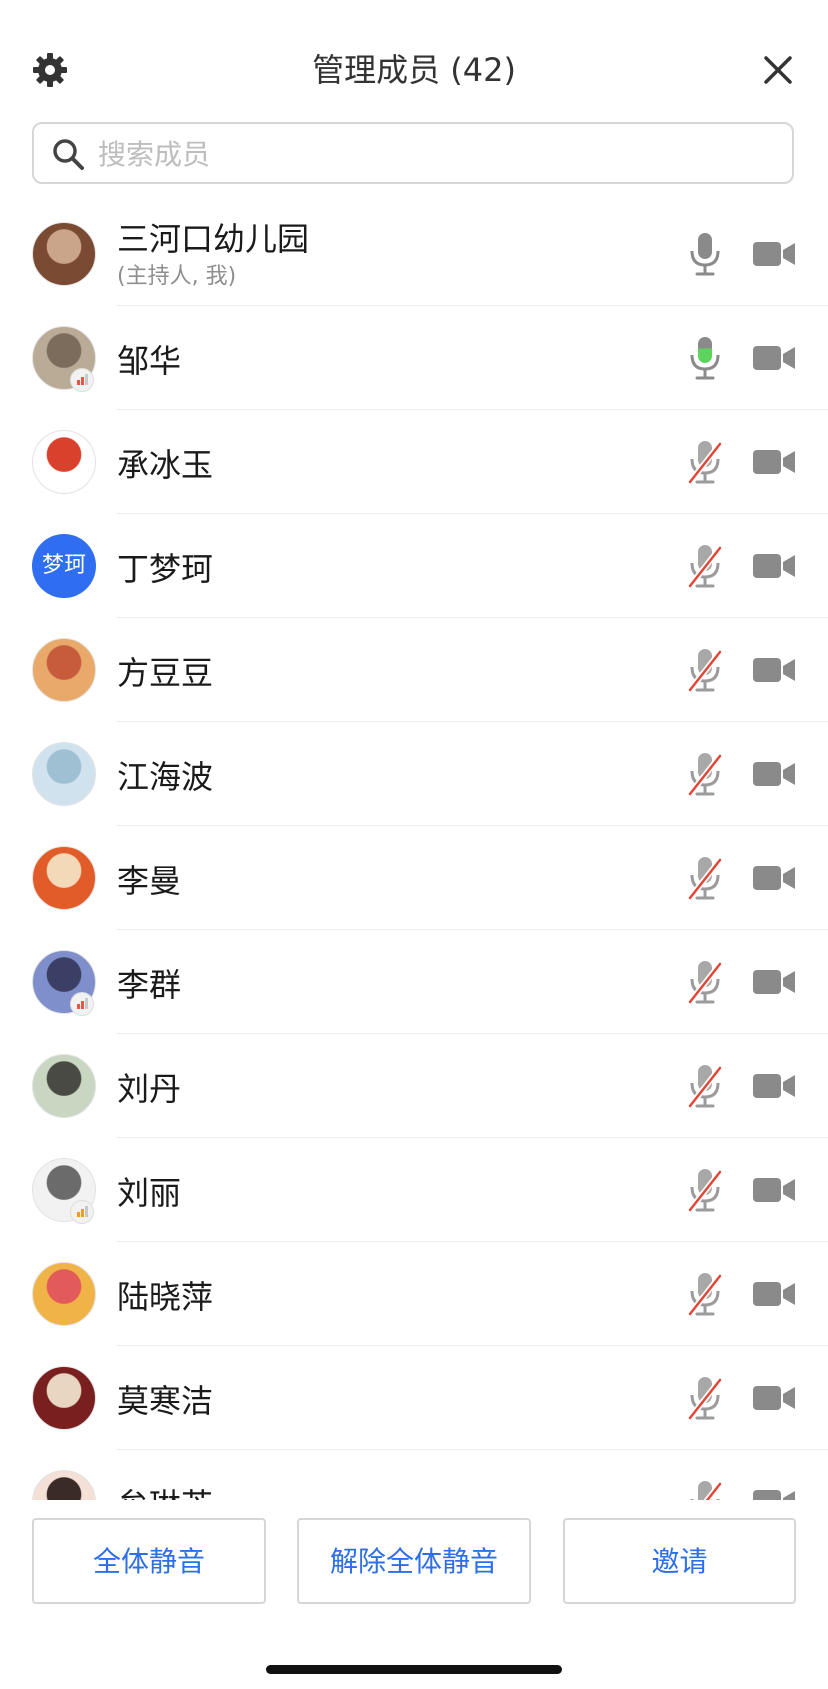 This screenshot has height=1689, width=828. Describe the element at coordinates (414, 1669) in the screenshot. I see `home-indicator` at that location.